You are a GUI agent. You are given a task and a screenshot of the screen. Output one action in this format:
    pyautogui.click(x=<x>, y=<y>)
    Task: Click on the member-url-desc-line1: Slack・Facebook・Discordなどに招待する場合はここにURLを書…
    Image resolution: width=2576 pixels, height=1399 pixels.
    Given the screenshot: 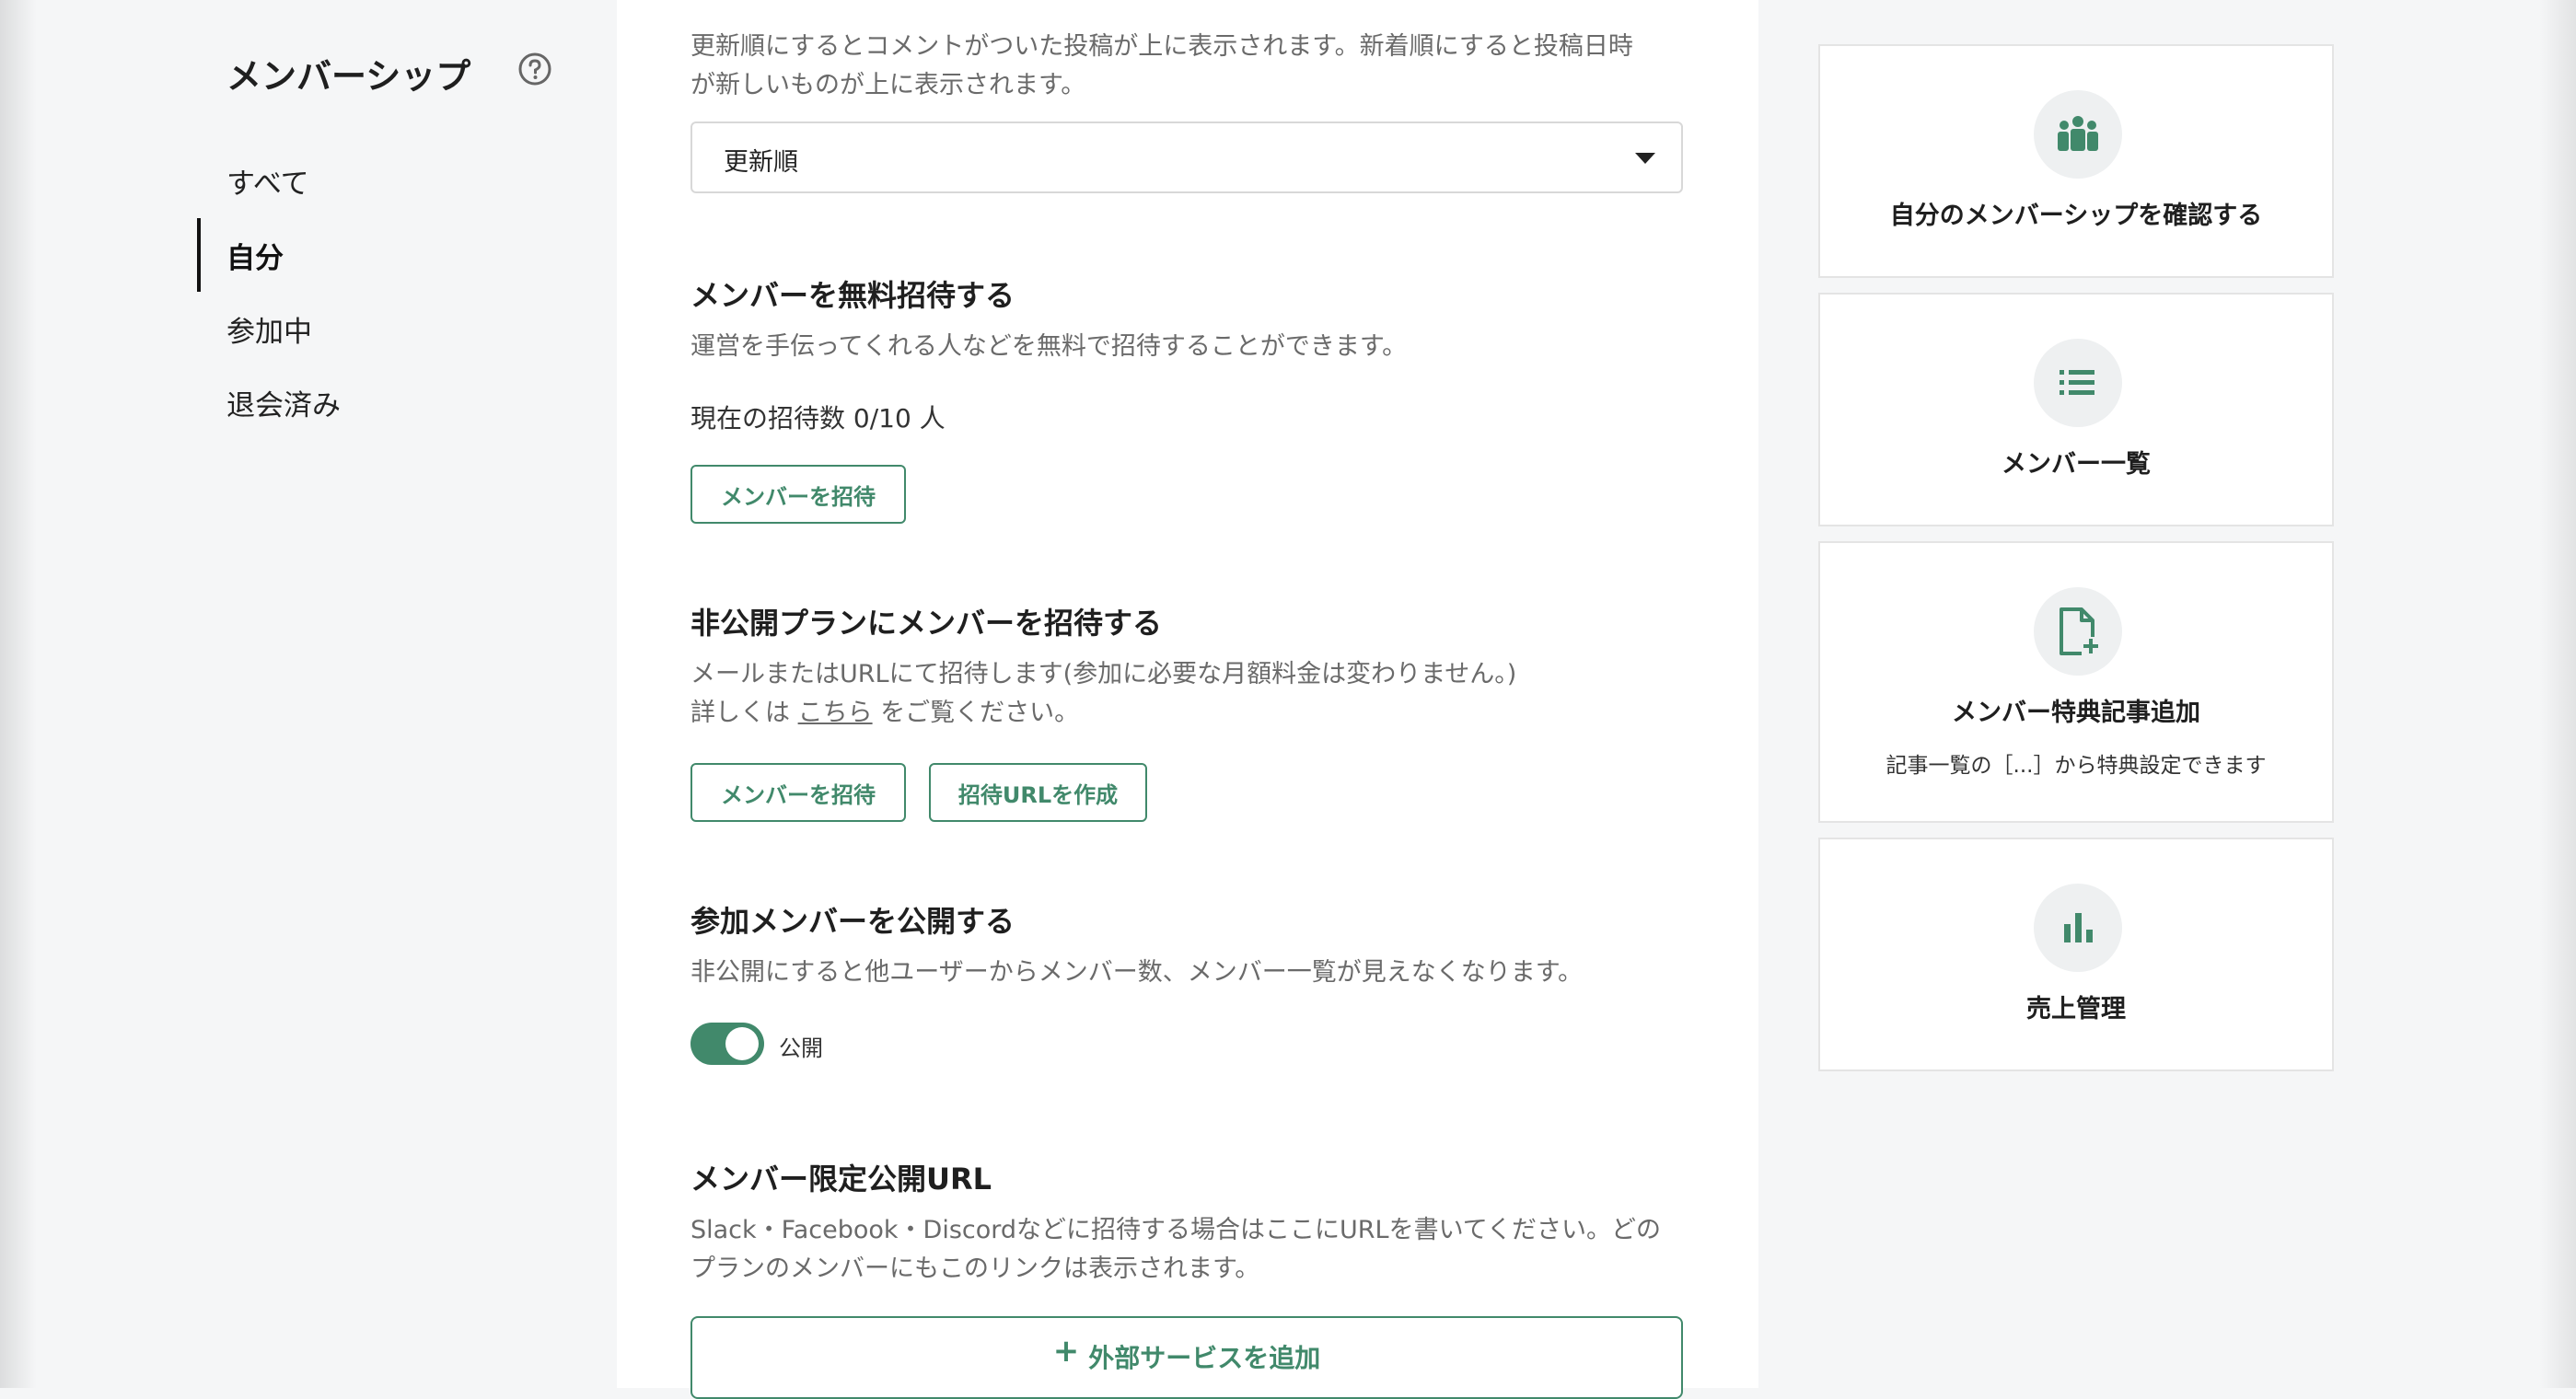 What is the action you would take?
    pyautogui.click(x=1175, y=1230)
    